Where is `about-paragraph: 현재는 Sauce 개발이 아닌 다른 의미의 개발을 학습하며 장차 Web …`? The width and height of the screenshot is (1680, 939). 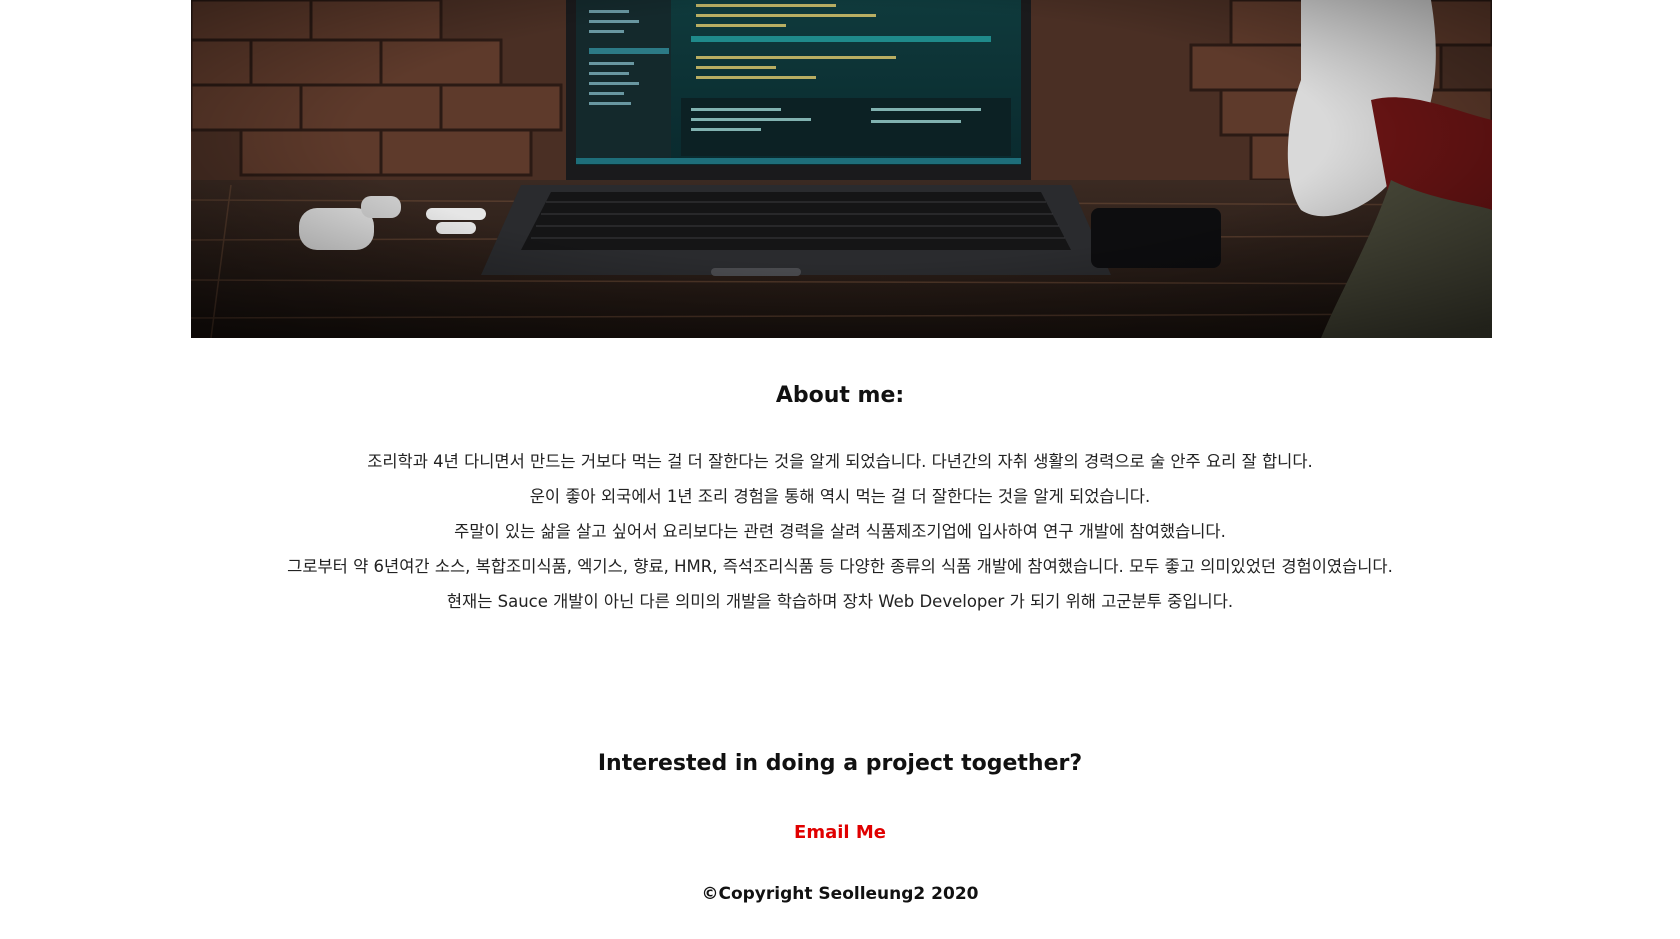
about-paragraph: 현재는 Sauce 개발이 아닌 다른 의미의 개발을 학습하며 장차 Web … is located at coordinates (840, 601).